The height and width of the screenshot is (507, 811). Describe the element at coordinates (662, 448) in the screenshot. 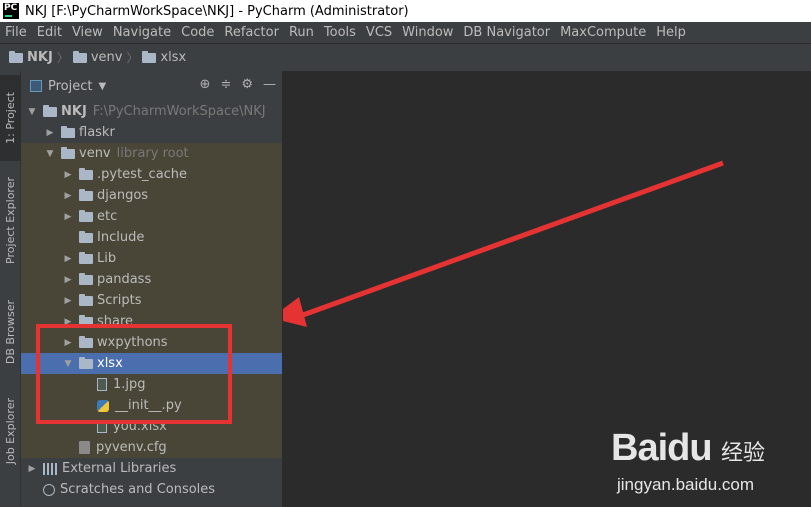

I see `baidu-logo: Baidu` at that location.